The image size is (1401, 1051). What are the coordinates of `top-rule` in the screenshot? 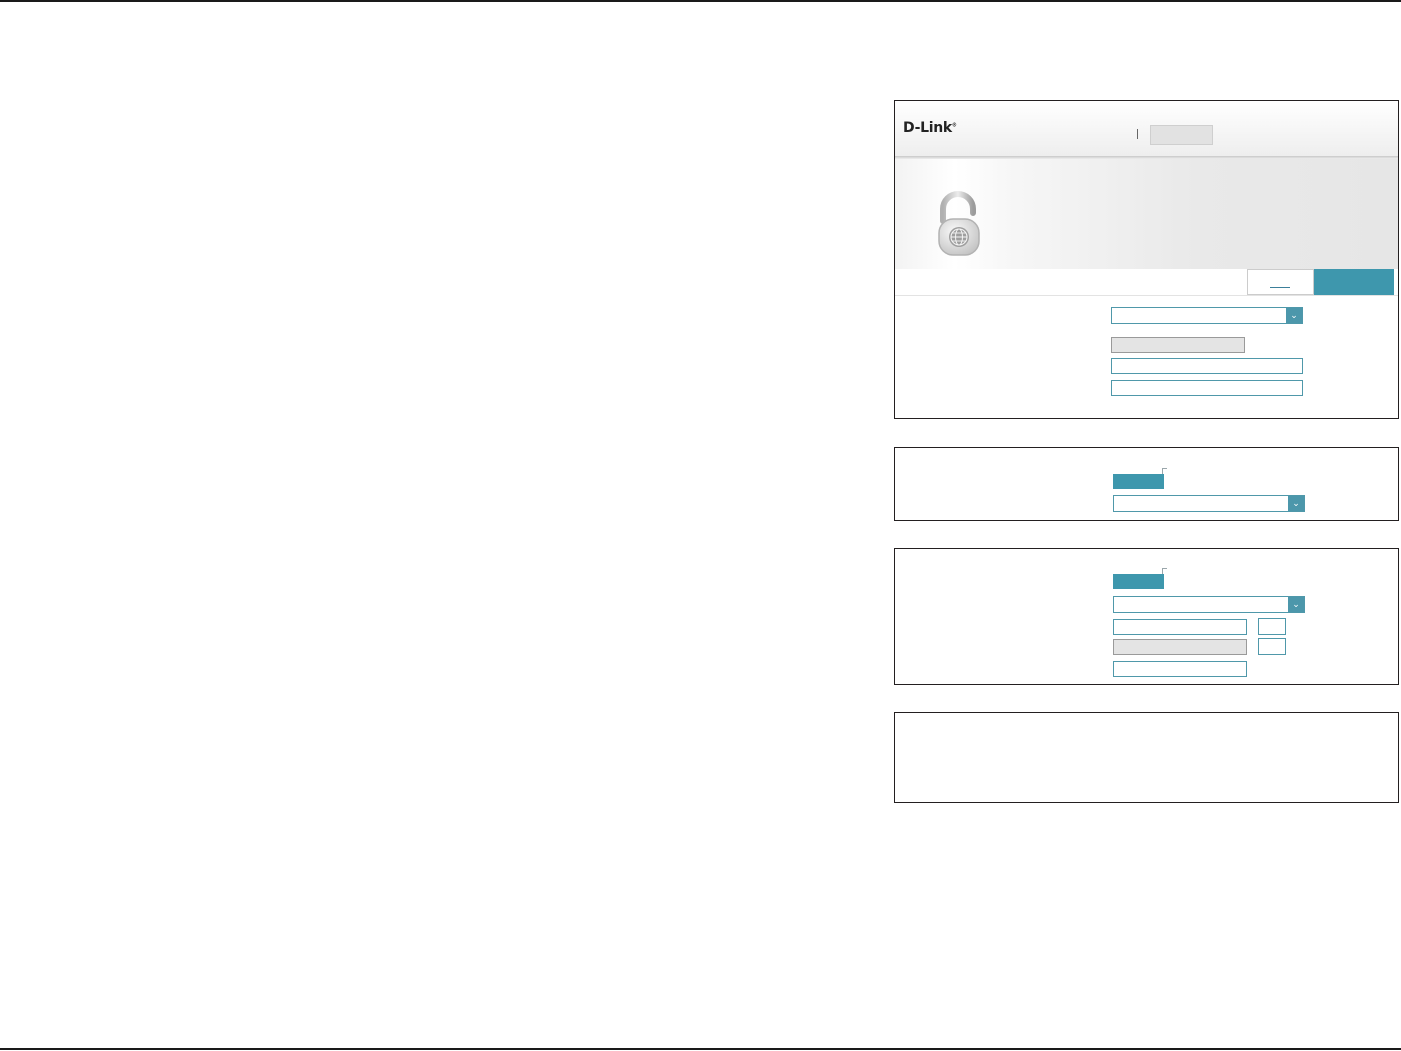 It's located at (700, 1).